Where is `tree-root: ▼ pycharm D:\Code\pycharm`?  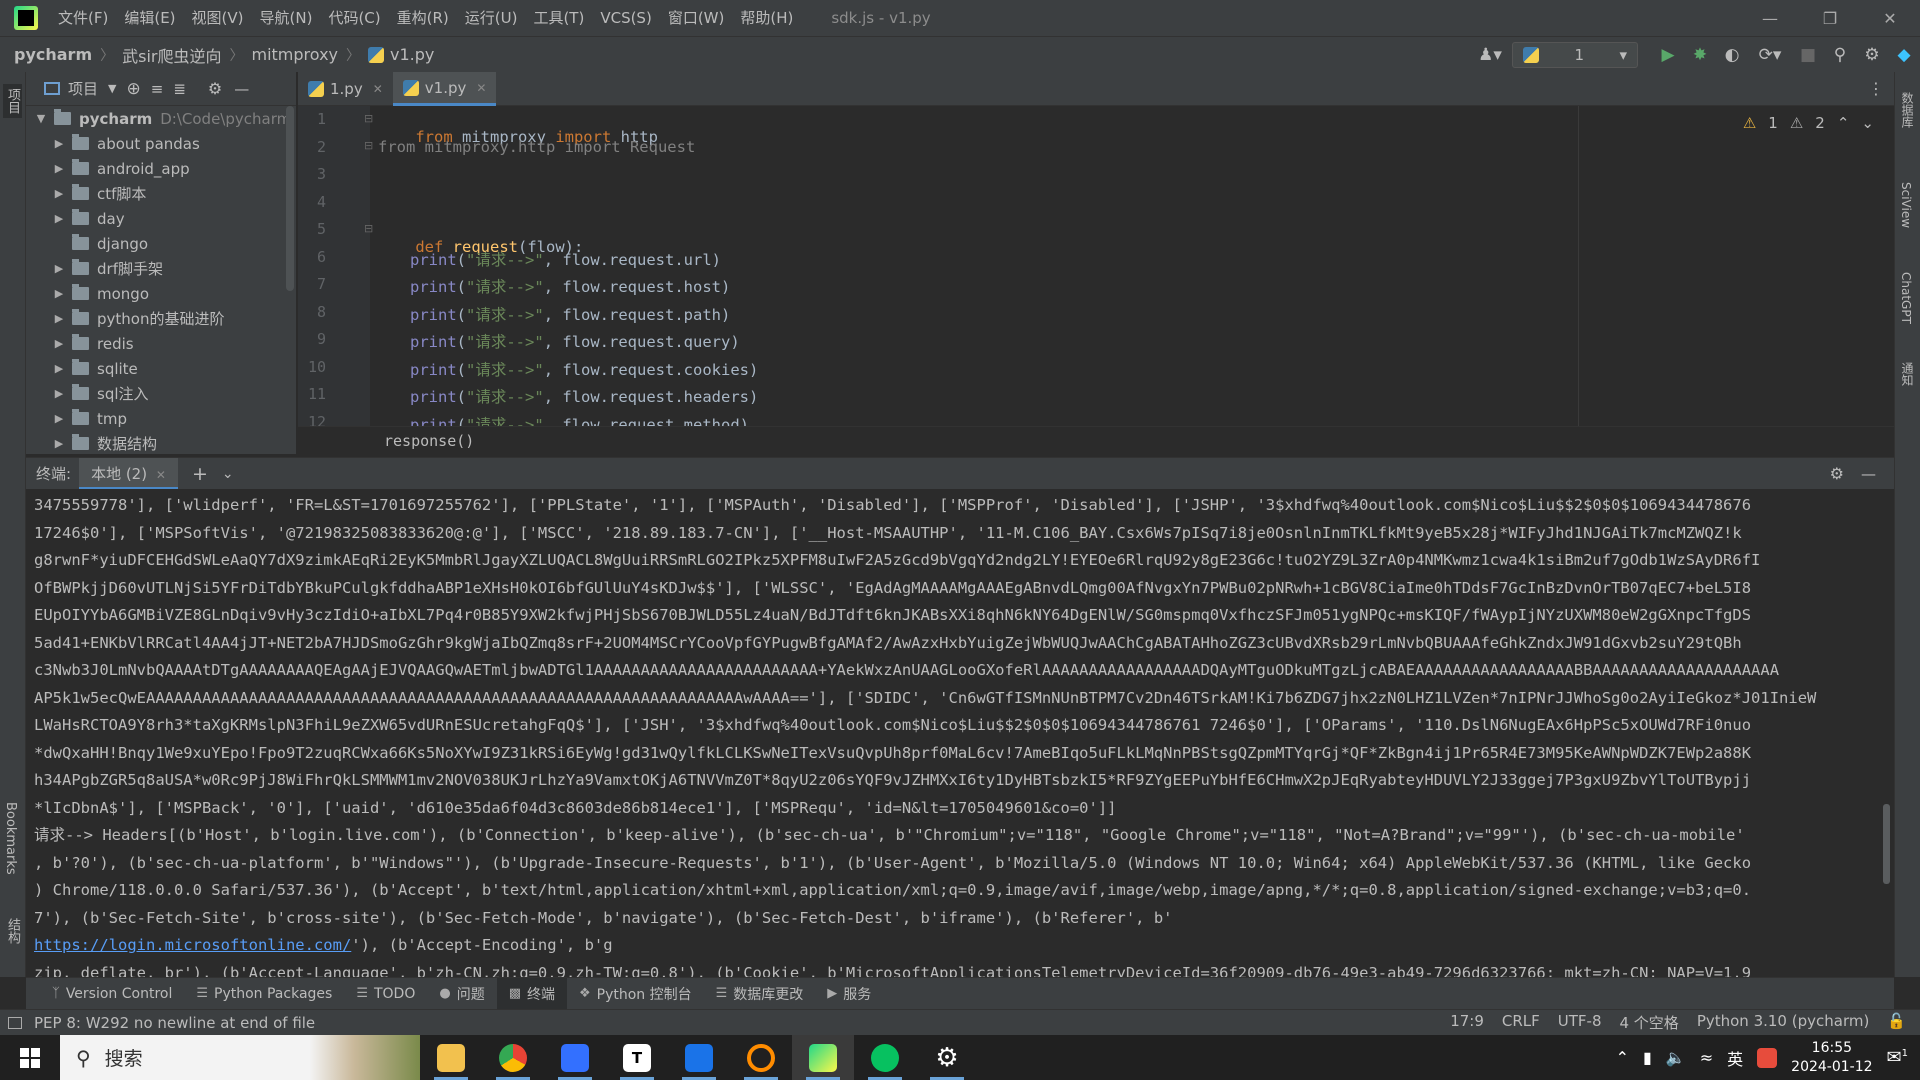
tree-root: ▼ pycharm D:\Code\pycharm is located at coordinates (161, 118).